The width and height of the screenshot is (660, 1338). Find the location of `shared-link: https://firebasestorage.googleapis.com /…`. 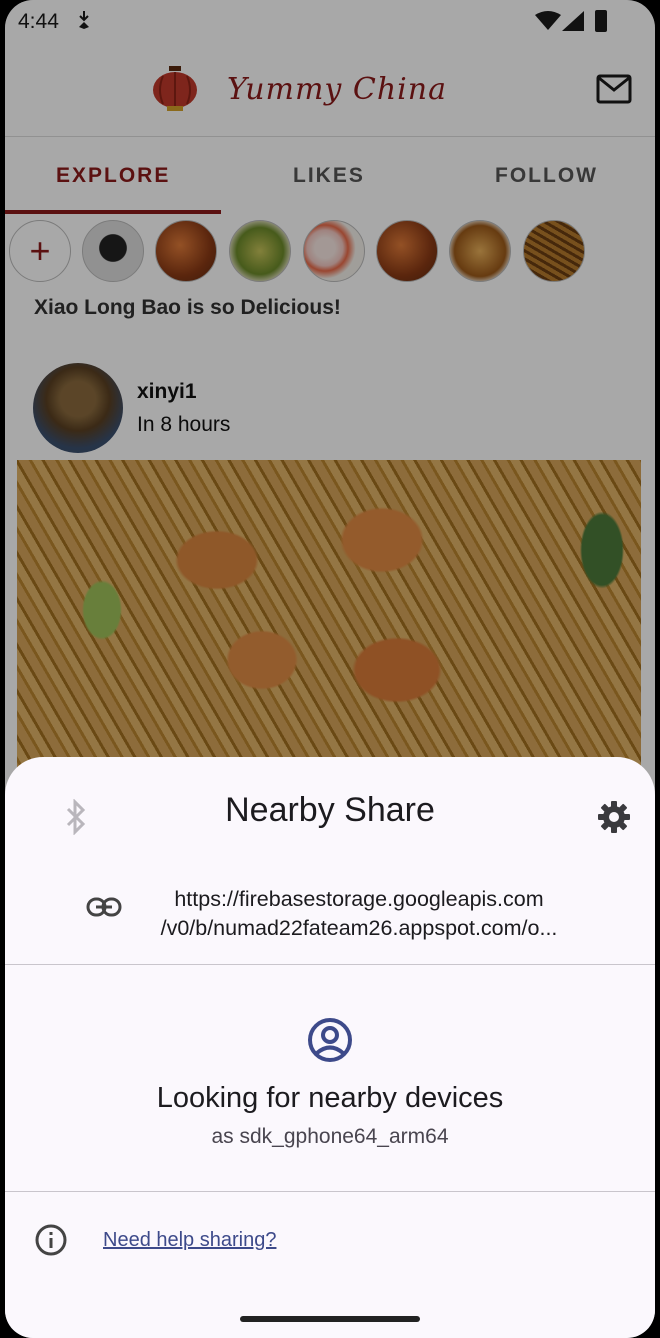

shared-link: https://firebasestorage.googleapis.com /… is located at coordinates (359, 914).